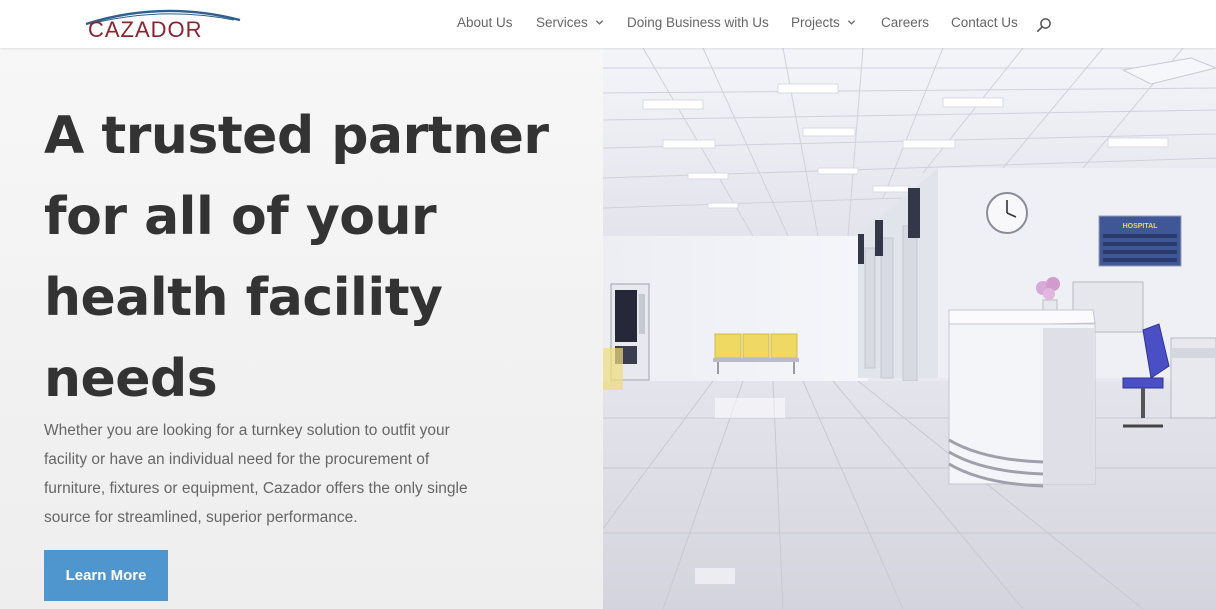 The width and height of the screenshot is (1216, 609). I want to click on nav-about-us: About Us, so click(485, 22).